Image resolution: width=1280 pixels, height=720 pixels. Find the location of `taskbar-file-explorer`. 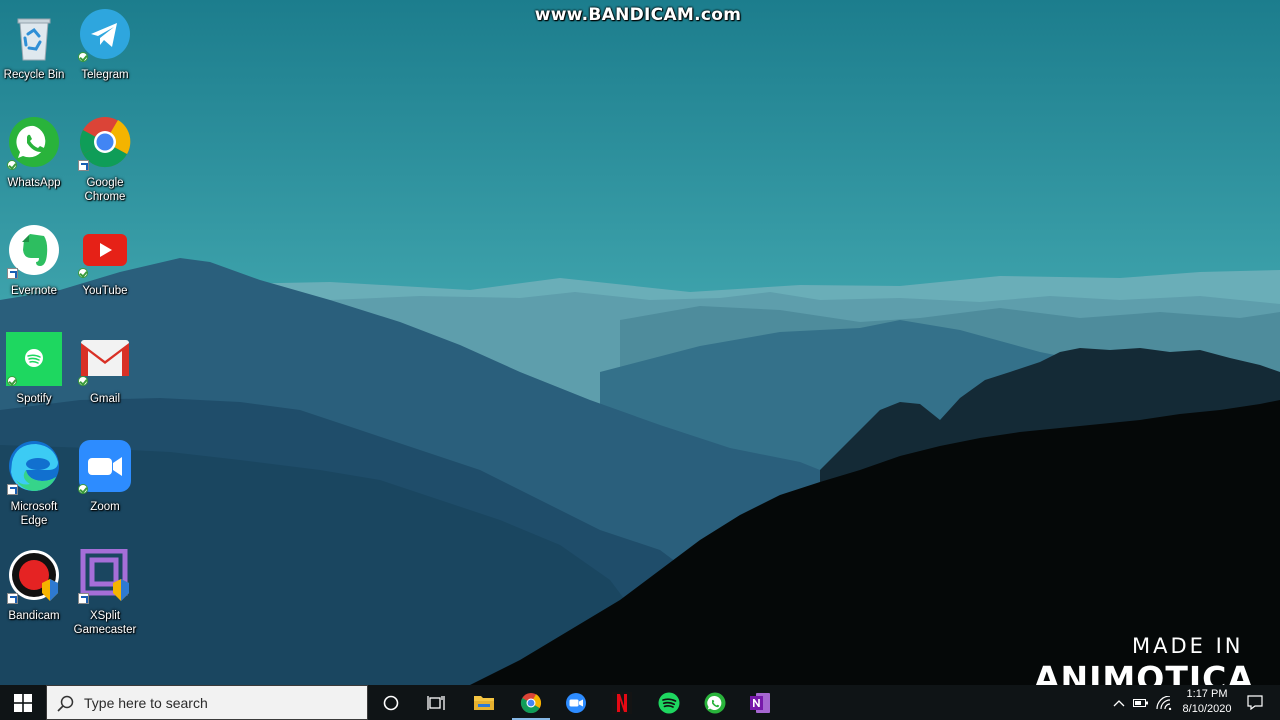

taskbar-file-explorer is located at coordinates (484, 702).